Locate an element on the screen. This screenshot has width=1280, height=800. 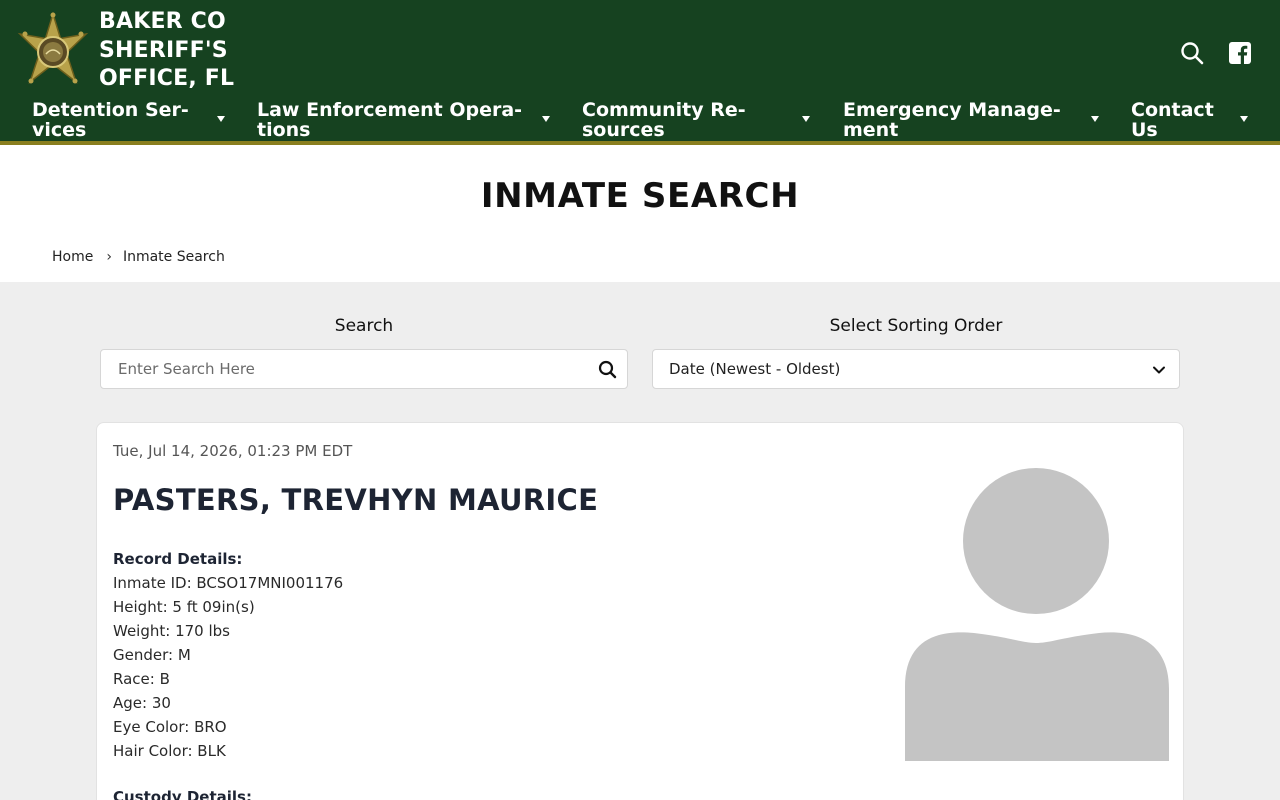
facebook-icon is located at coordinates (1240, 53).